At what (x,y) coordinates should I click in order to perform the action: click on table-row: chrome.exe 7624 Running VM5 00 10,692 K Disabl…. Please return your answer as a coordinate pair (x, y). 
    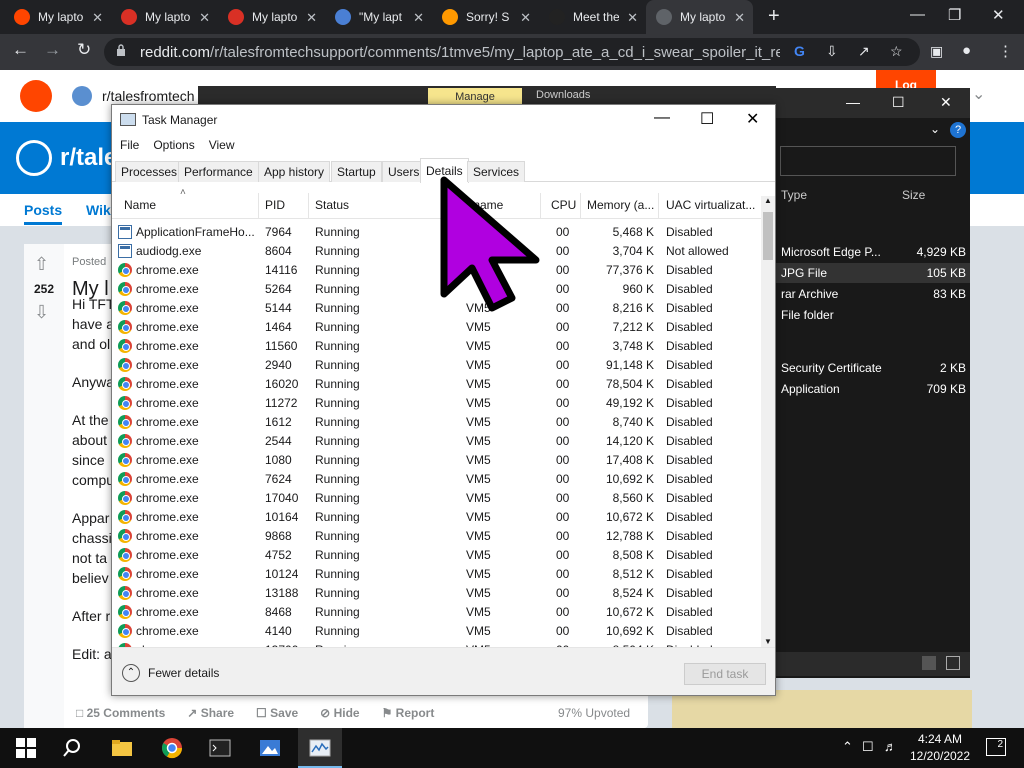
    Looking at the image, I should click on (437, 478).